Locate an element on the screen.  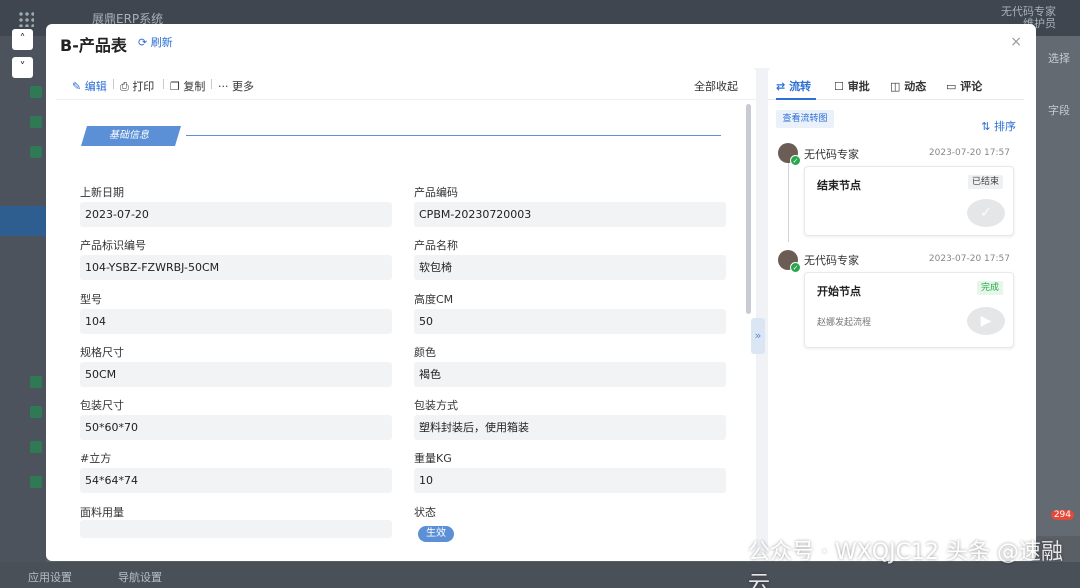
tab-activity-label: 动态 is located at coordinates (915, 86).